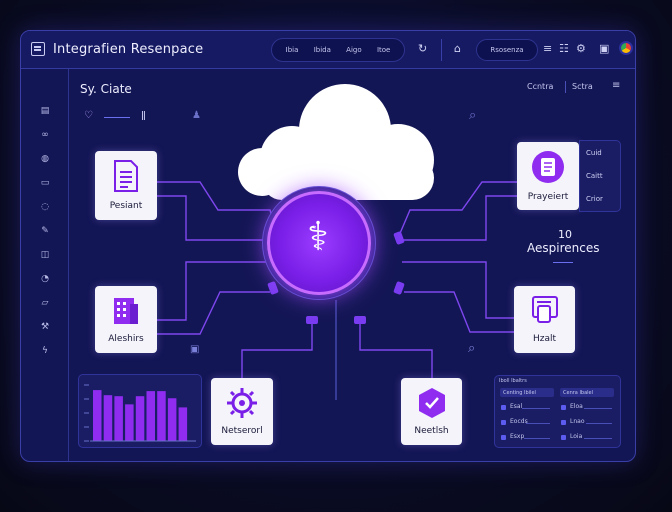 The width and height of the screenshot is (672, 512). Describe the element at coordinates (516, 406) in the screenshot. I see `list-item: Esal` at that location.